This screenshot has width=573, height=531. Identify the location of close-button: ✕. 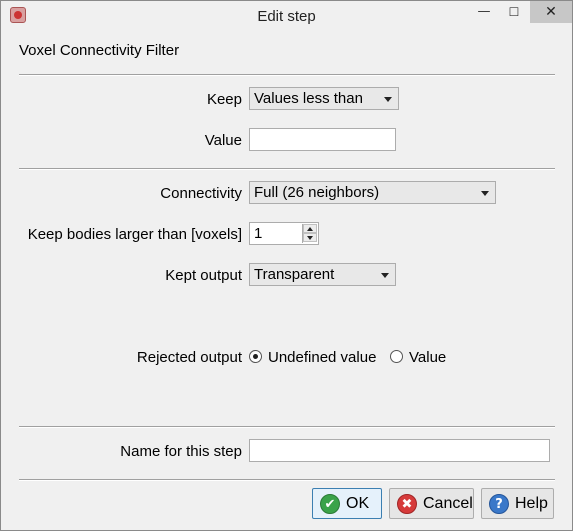
(551, 12).